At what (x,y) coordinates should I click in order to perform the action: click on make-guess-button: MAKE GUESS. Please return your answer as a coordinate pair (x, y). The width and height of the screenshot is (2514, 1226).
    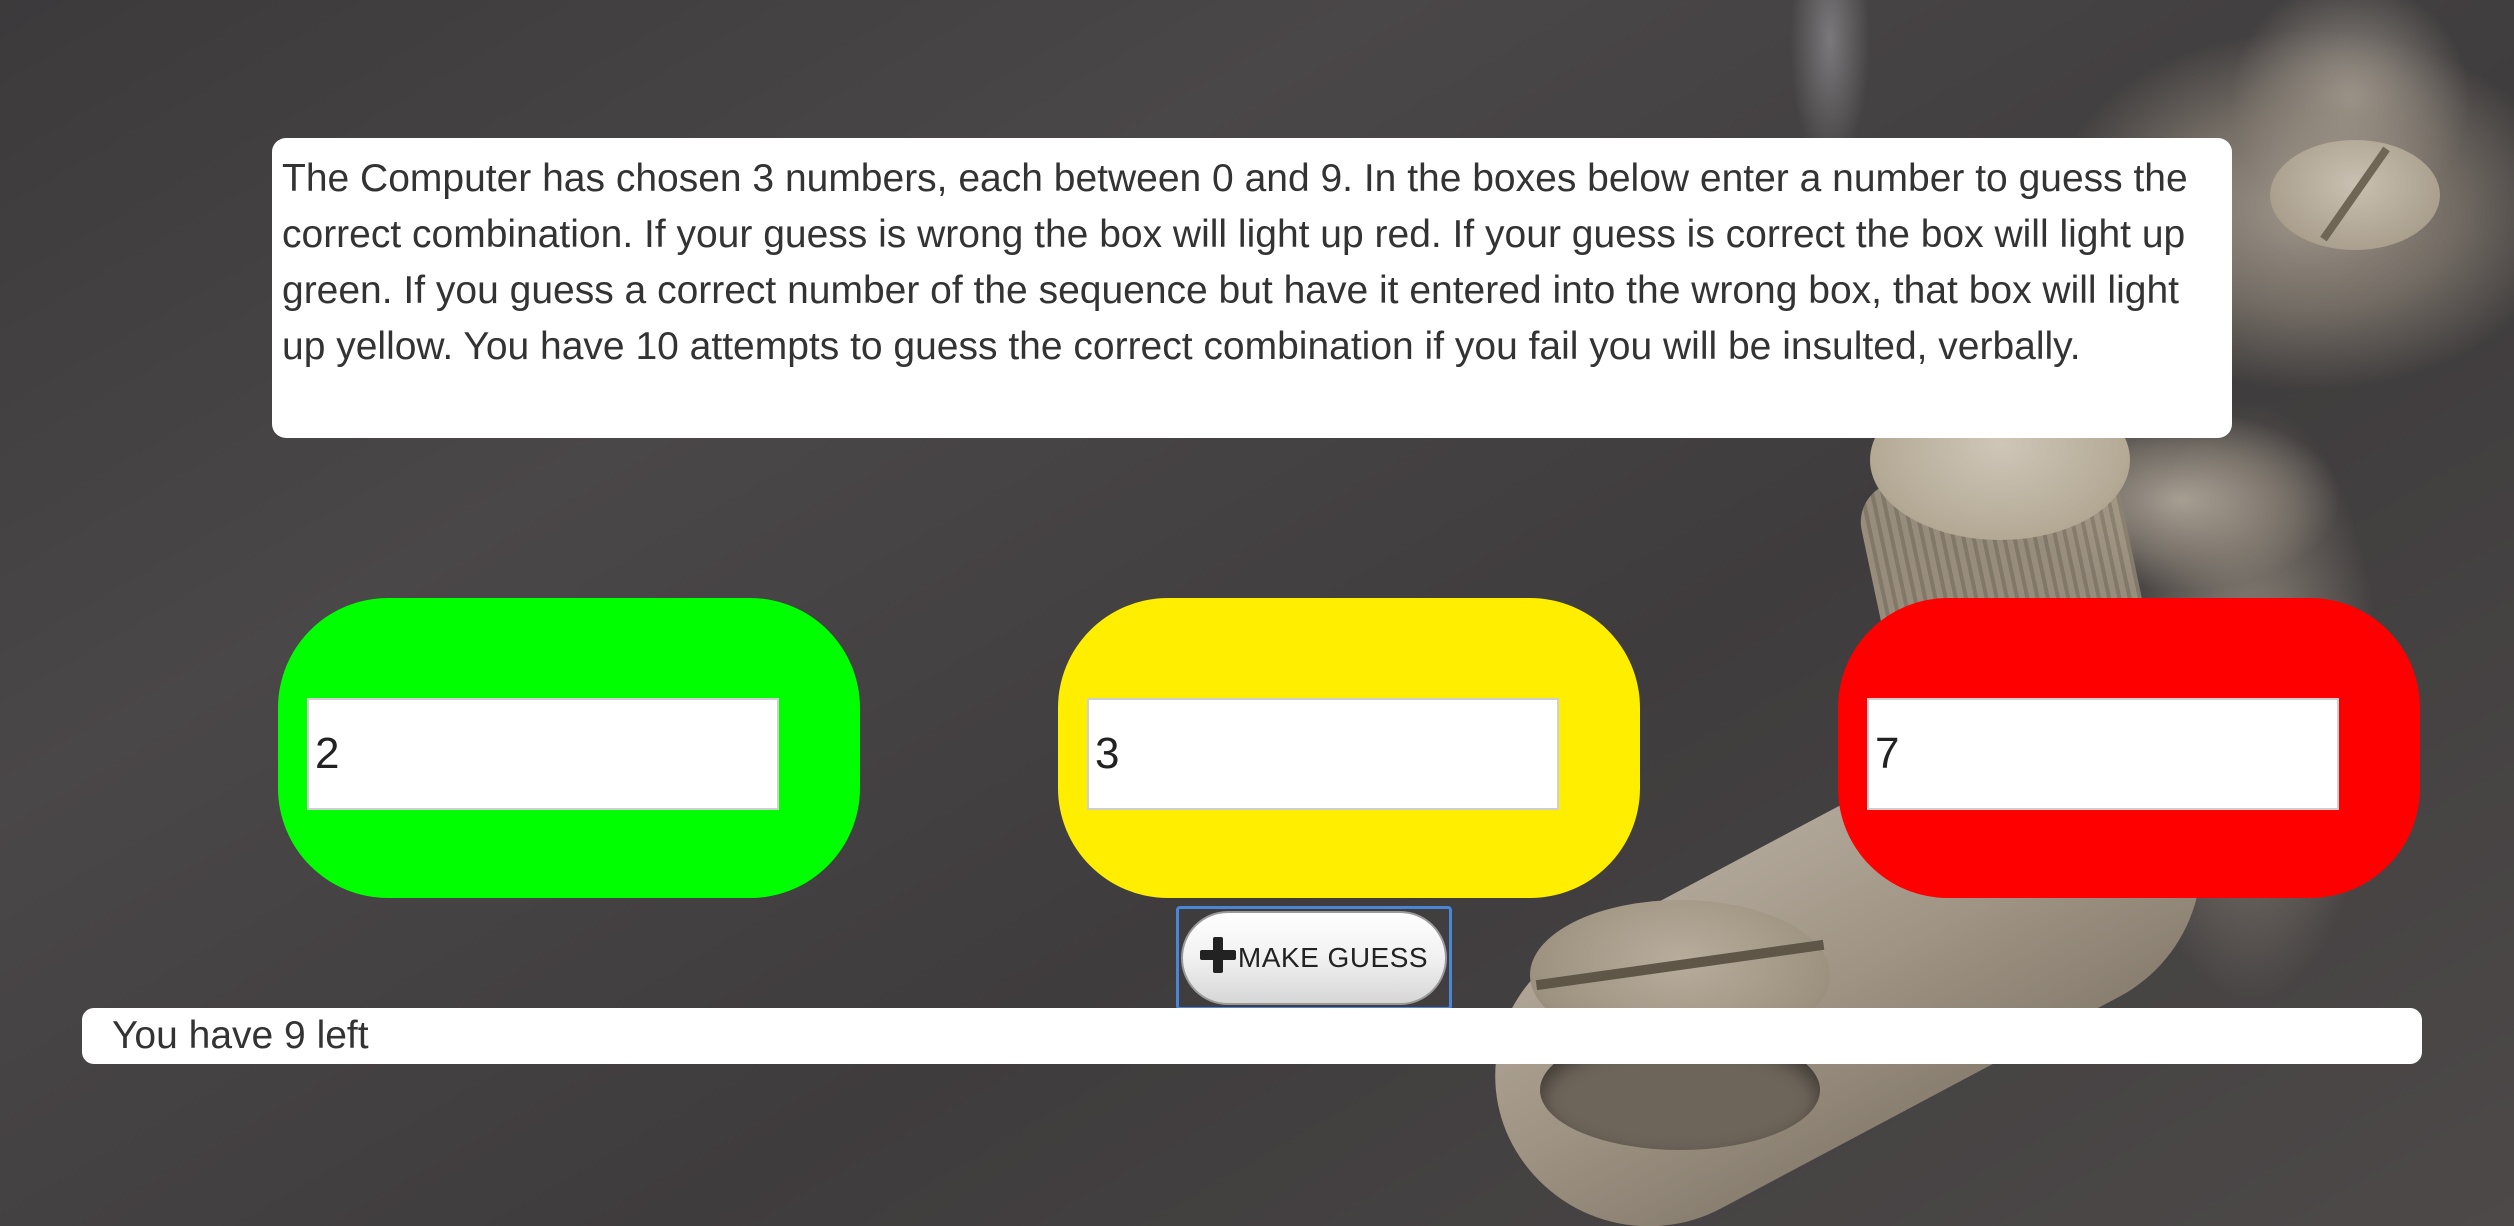
    Looking at the image, I should click on (1314, 958).